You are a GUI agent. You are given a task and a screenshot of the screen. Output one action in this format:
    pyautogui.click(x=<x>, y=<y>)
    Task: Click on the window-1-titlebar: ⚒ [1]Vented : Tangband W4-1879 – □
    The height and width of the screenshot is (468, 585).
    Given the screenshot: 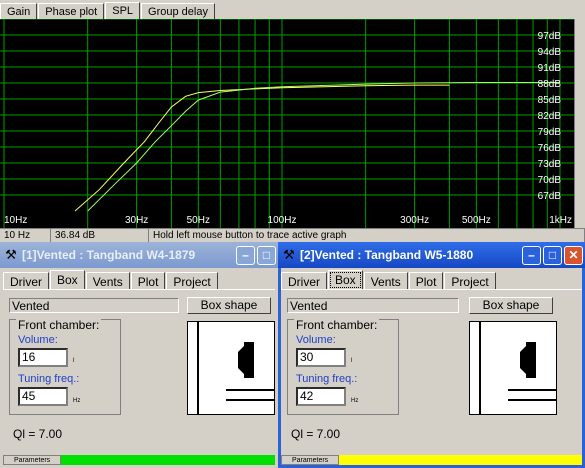 What is the action you would take?
    pyautogui.click(x=139, y=255)
    